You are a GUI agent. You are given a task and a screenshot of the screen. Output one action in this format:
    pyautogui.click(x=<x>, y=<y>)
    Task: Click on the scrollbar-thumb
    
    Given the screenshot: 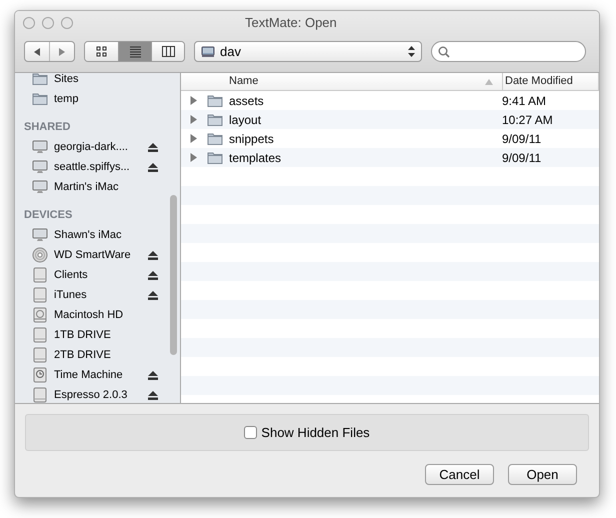 What is the action you would take?
    pyautogui.click(x=173, y=275)
    